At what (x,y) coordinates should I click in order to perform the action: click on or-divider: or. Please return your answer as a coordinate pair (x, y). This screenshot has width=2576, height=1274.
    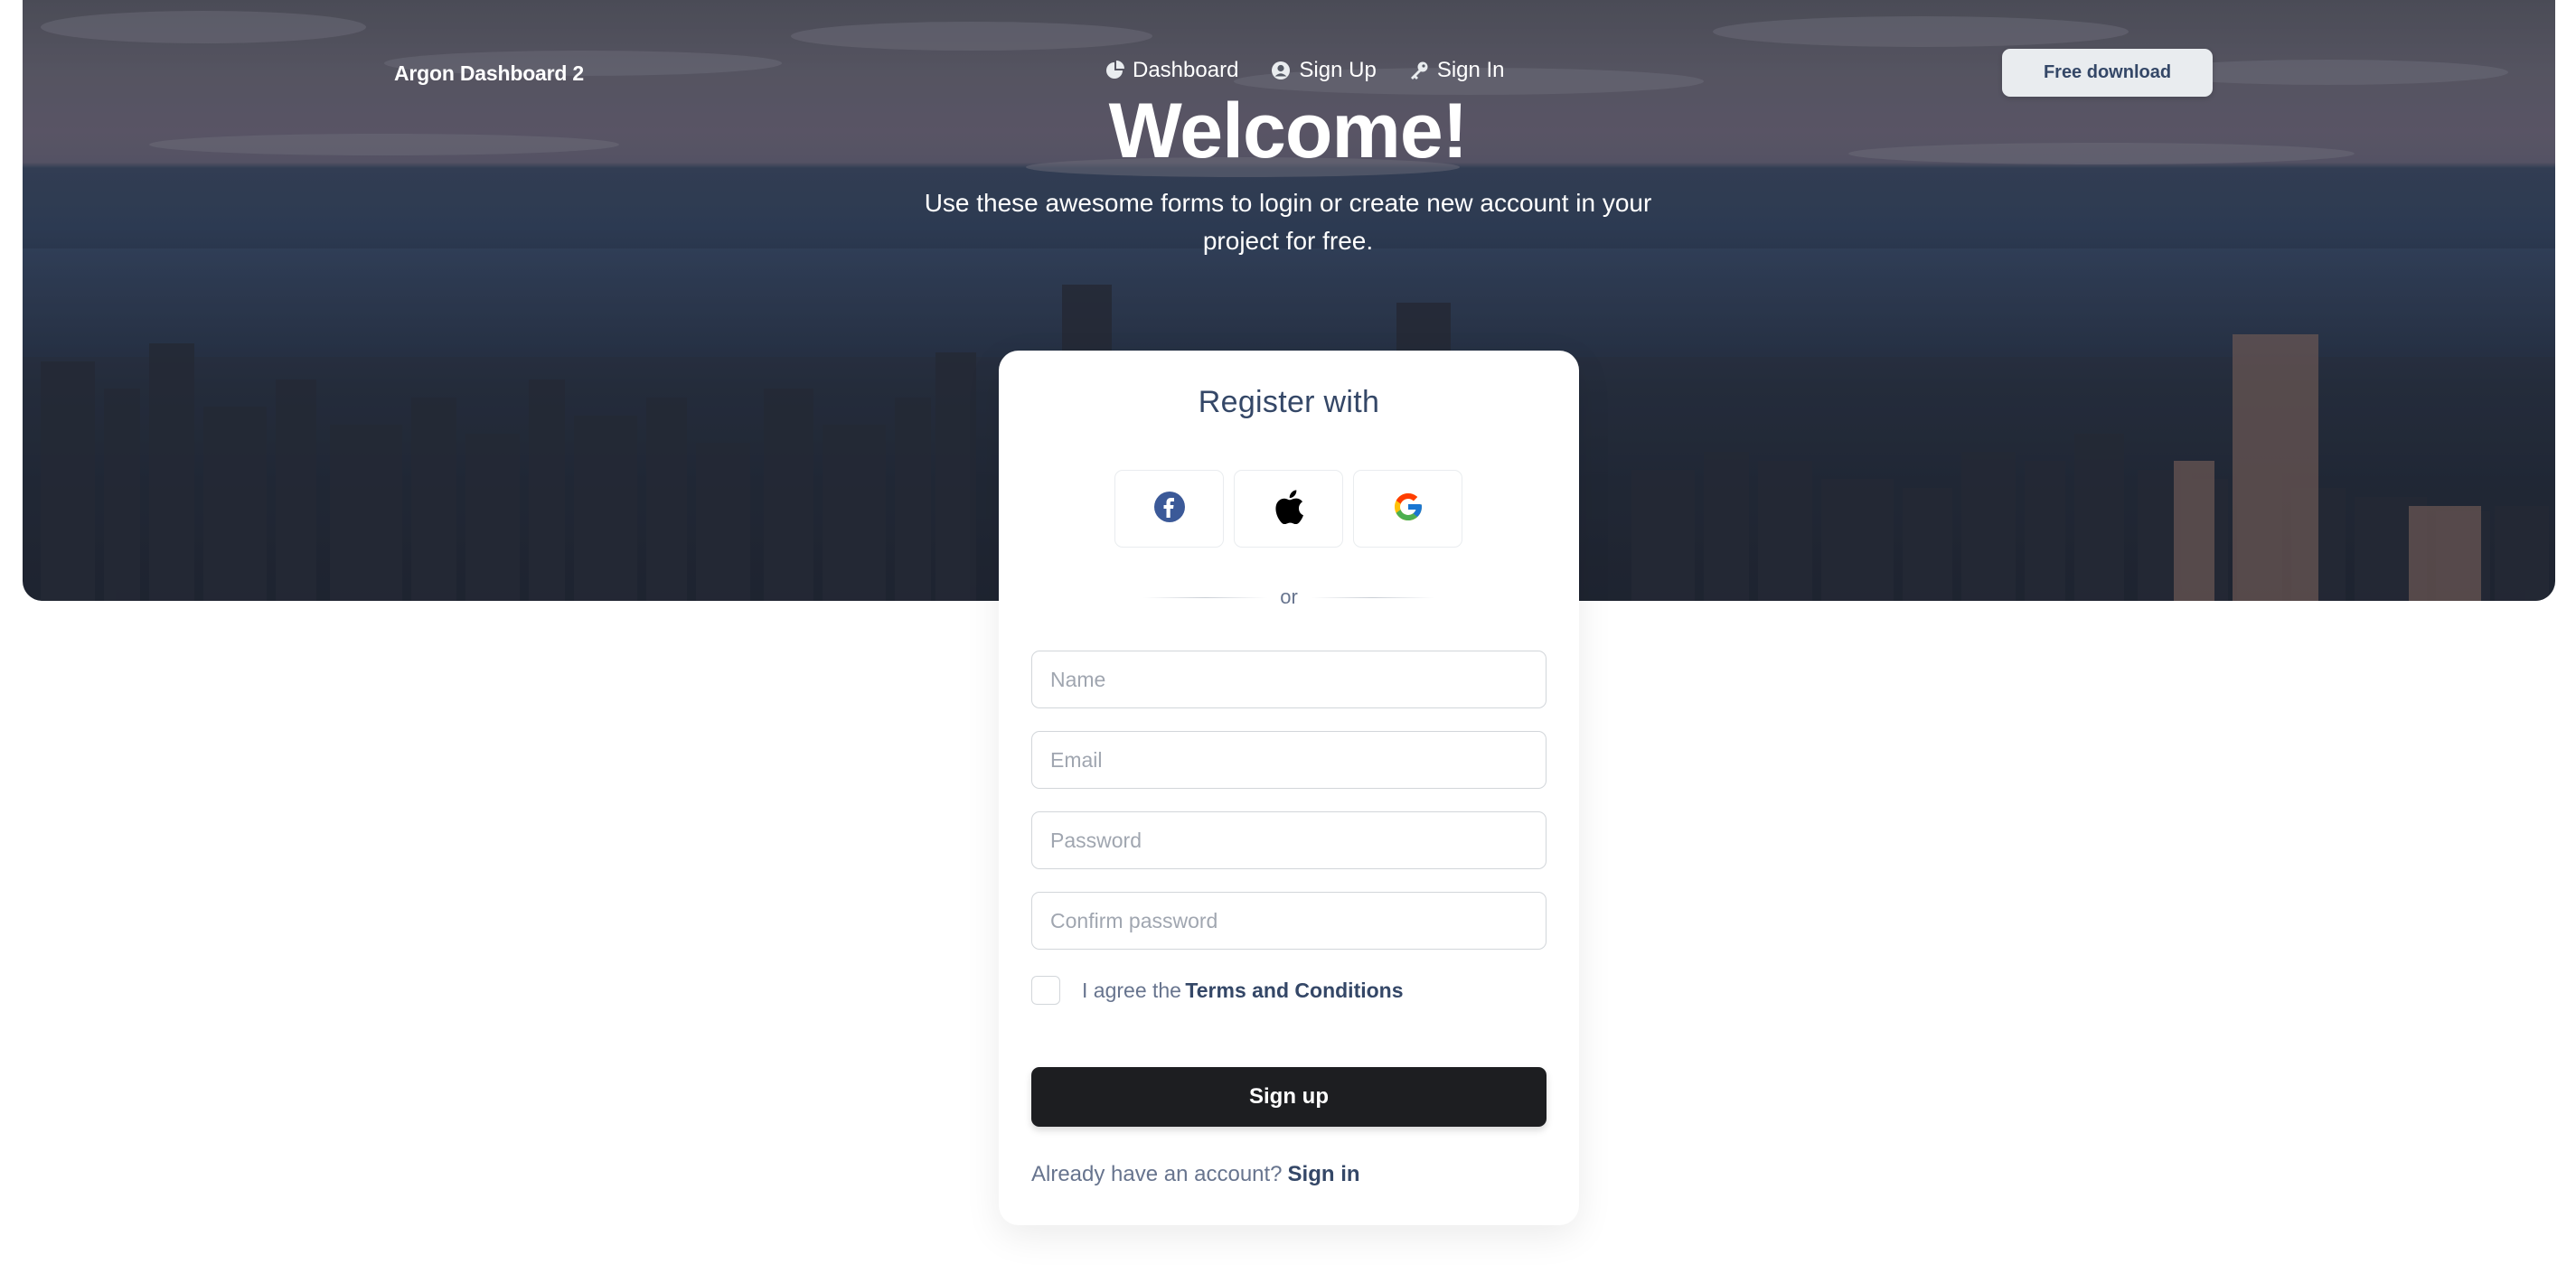
    Looking at the image, I should click on (1289, 597).